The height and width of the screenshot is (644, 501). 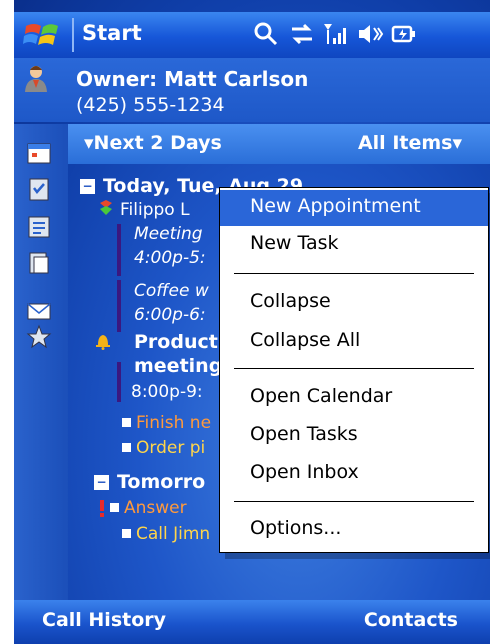 I want to click on task-item: Order pi, so click(x=163, y=448).